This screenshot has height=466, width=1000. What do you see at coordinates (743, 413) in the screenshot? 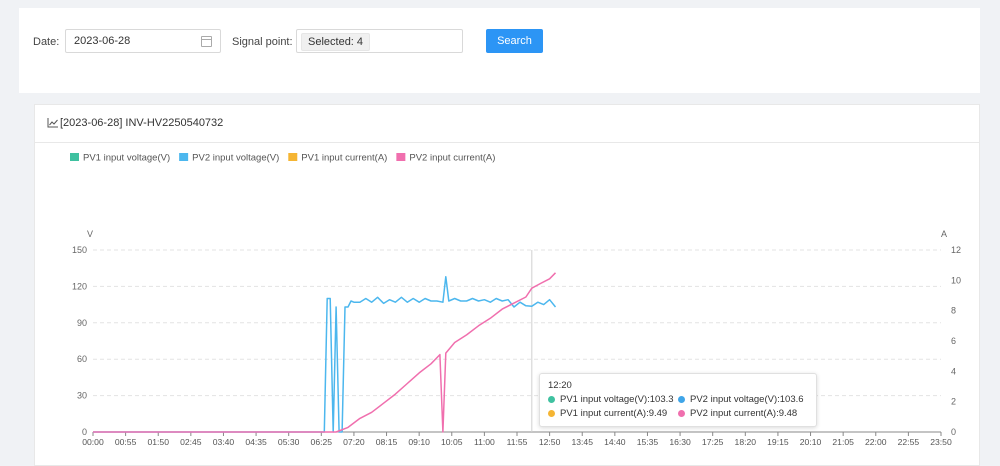
I see `tooltip-item: PV2 input current(A):9.48` at bounding box center [743, 413].